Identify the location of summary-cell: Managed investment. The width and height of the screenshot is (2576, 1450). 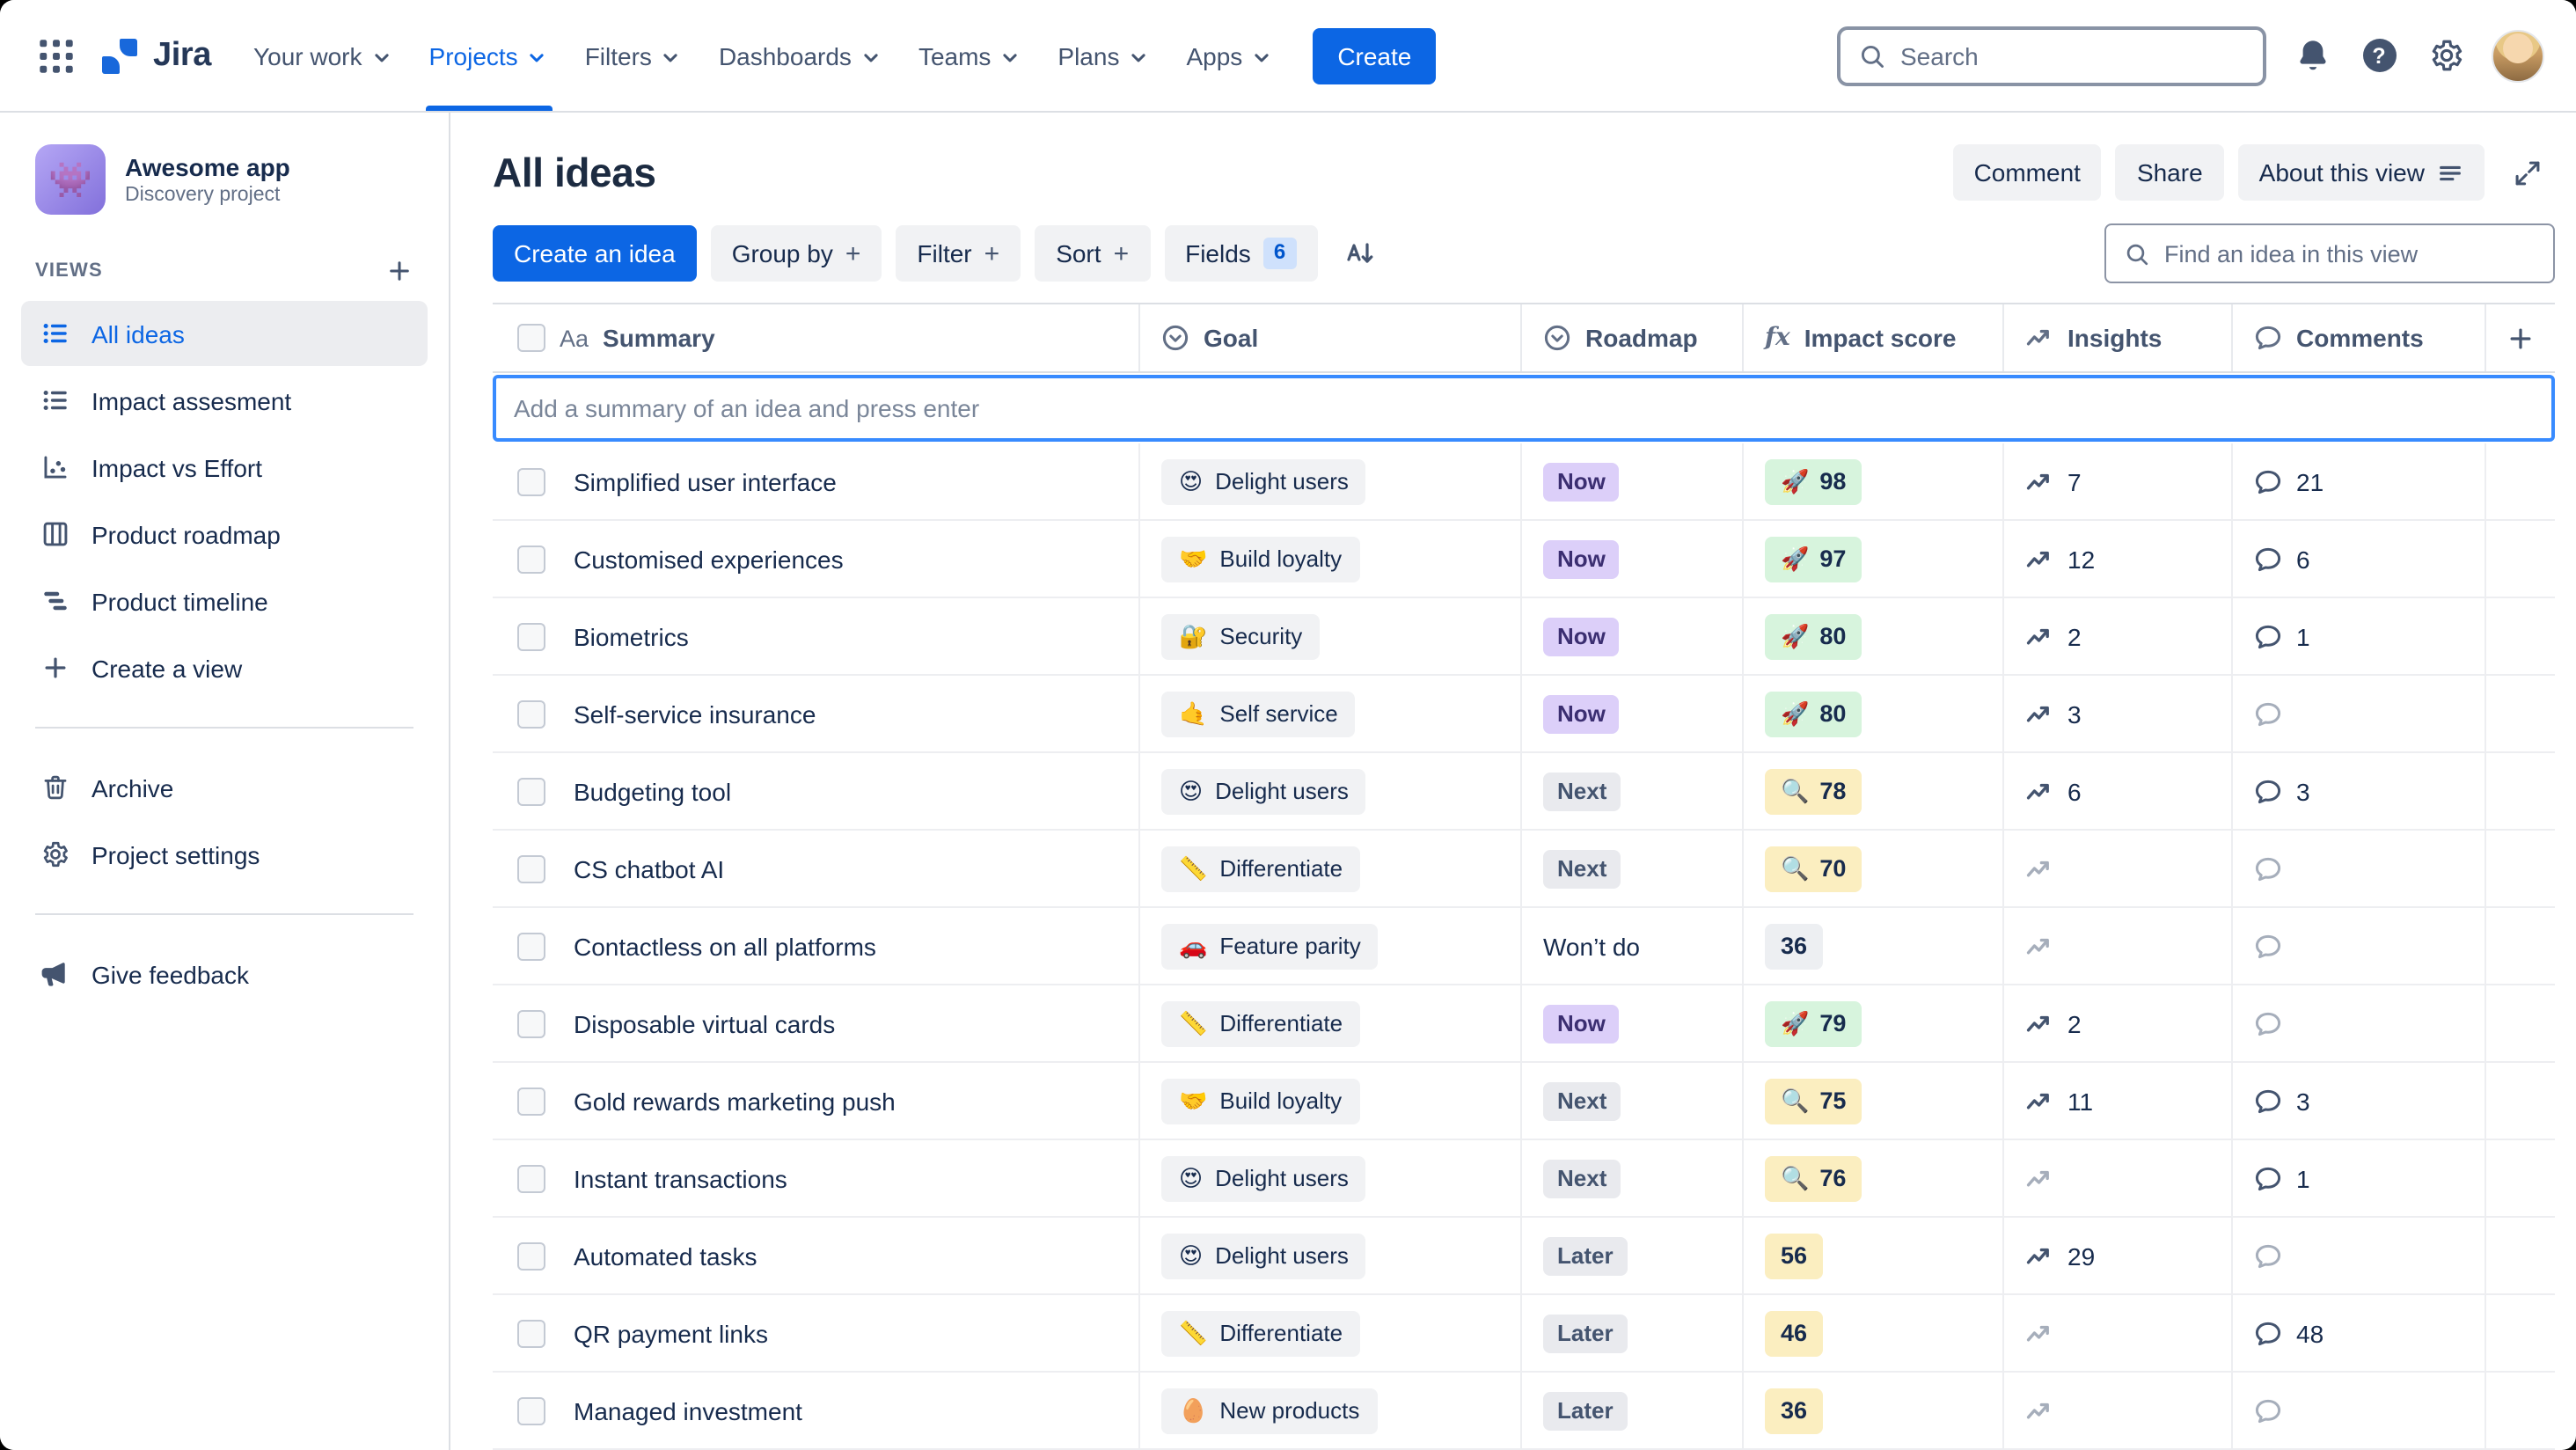
(815, 1410).